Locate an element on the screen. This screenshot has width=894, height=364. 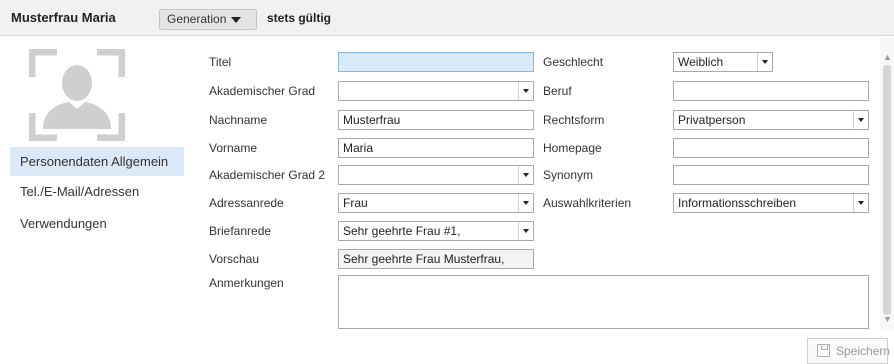
sidebar-item-label: Tel./E-Mail/Adressen is located at coordinates (80, 191).